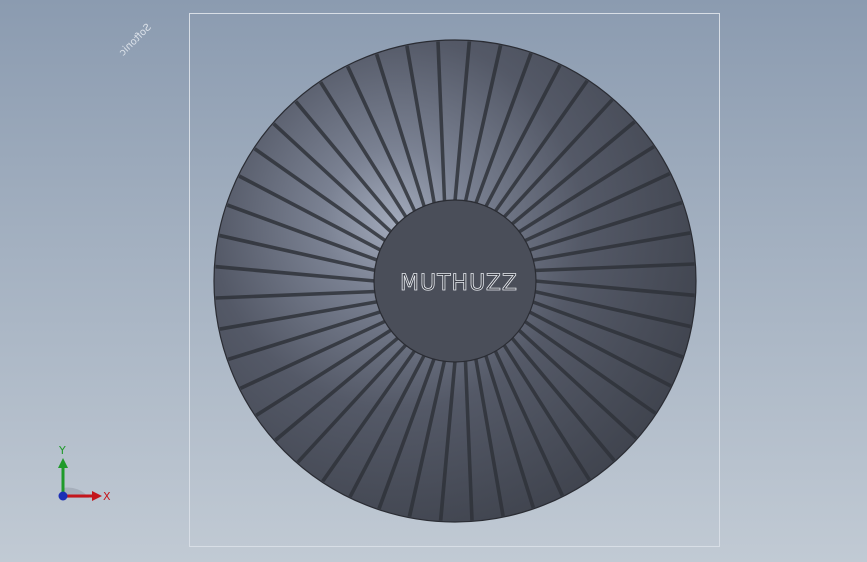  I want to click on axis-triad: Y X, so click(84, 478).